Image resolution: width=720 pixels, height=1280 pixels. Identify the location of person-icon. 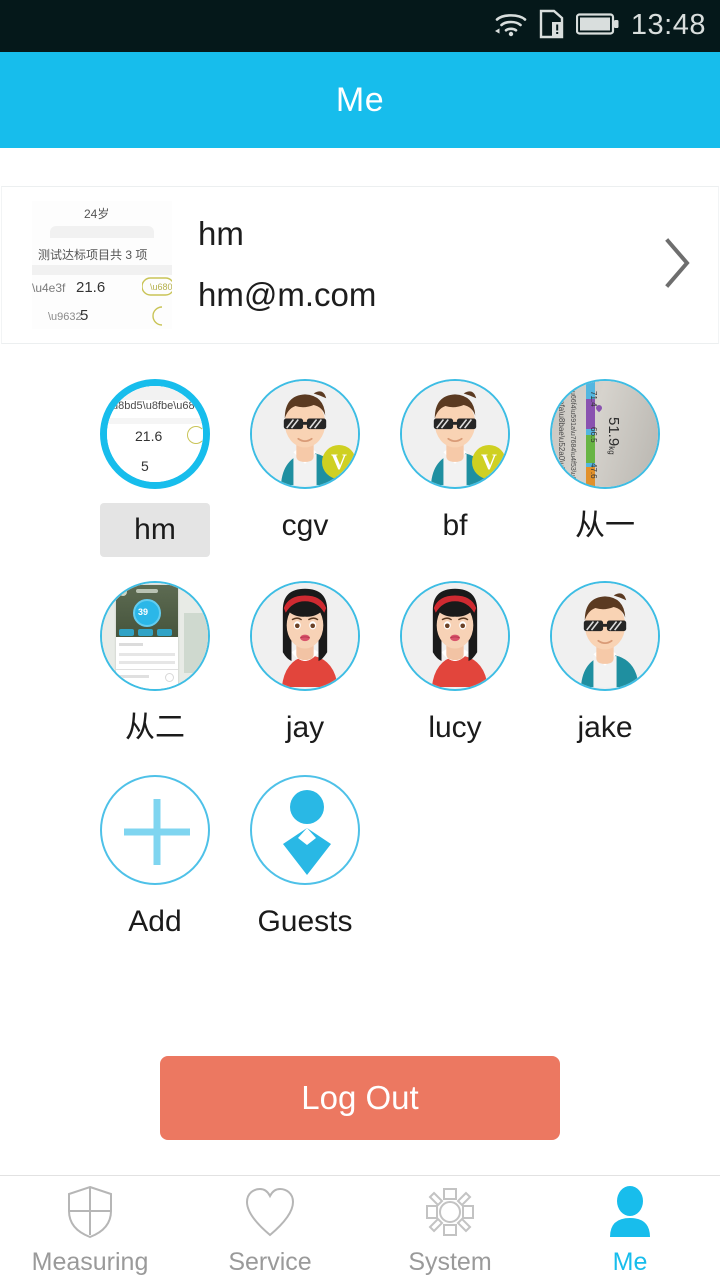
(630, 1214).